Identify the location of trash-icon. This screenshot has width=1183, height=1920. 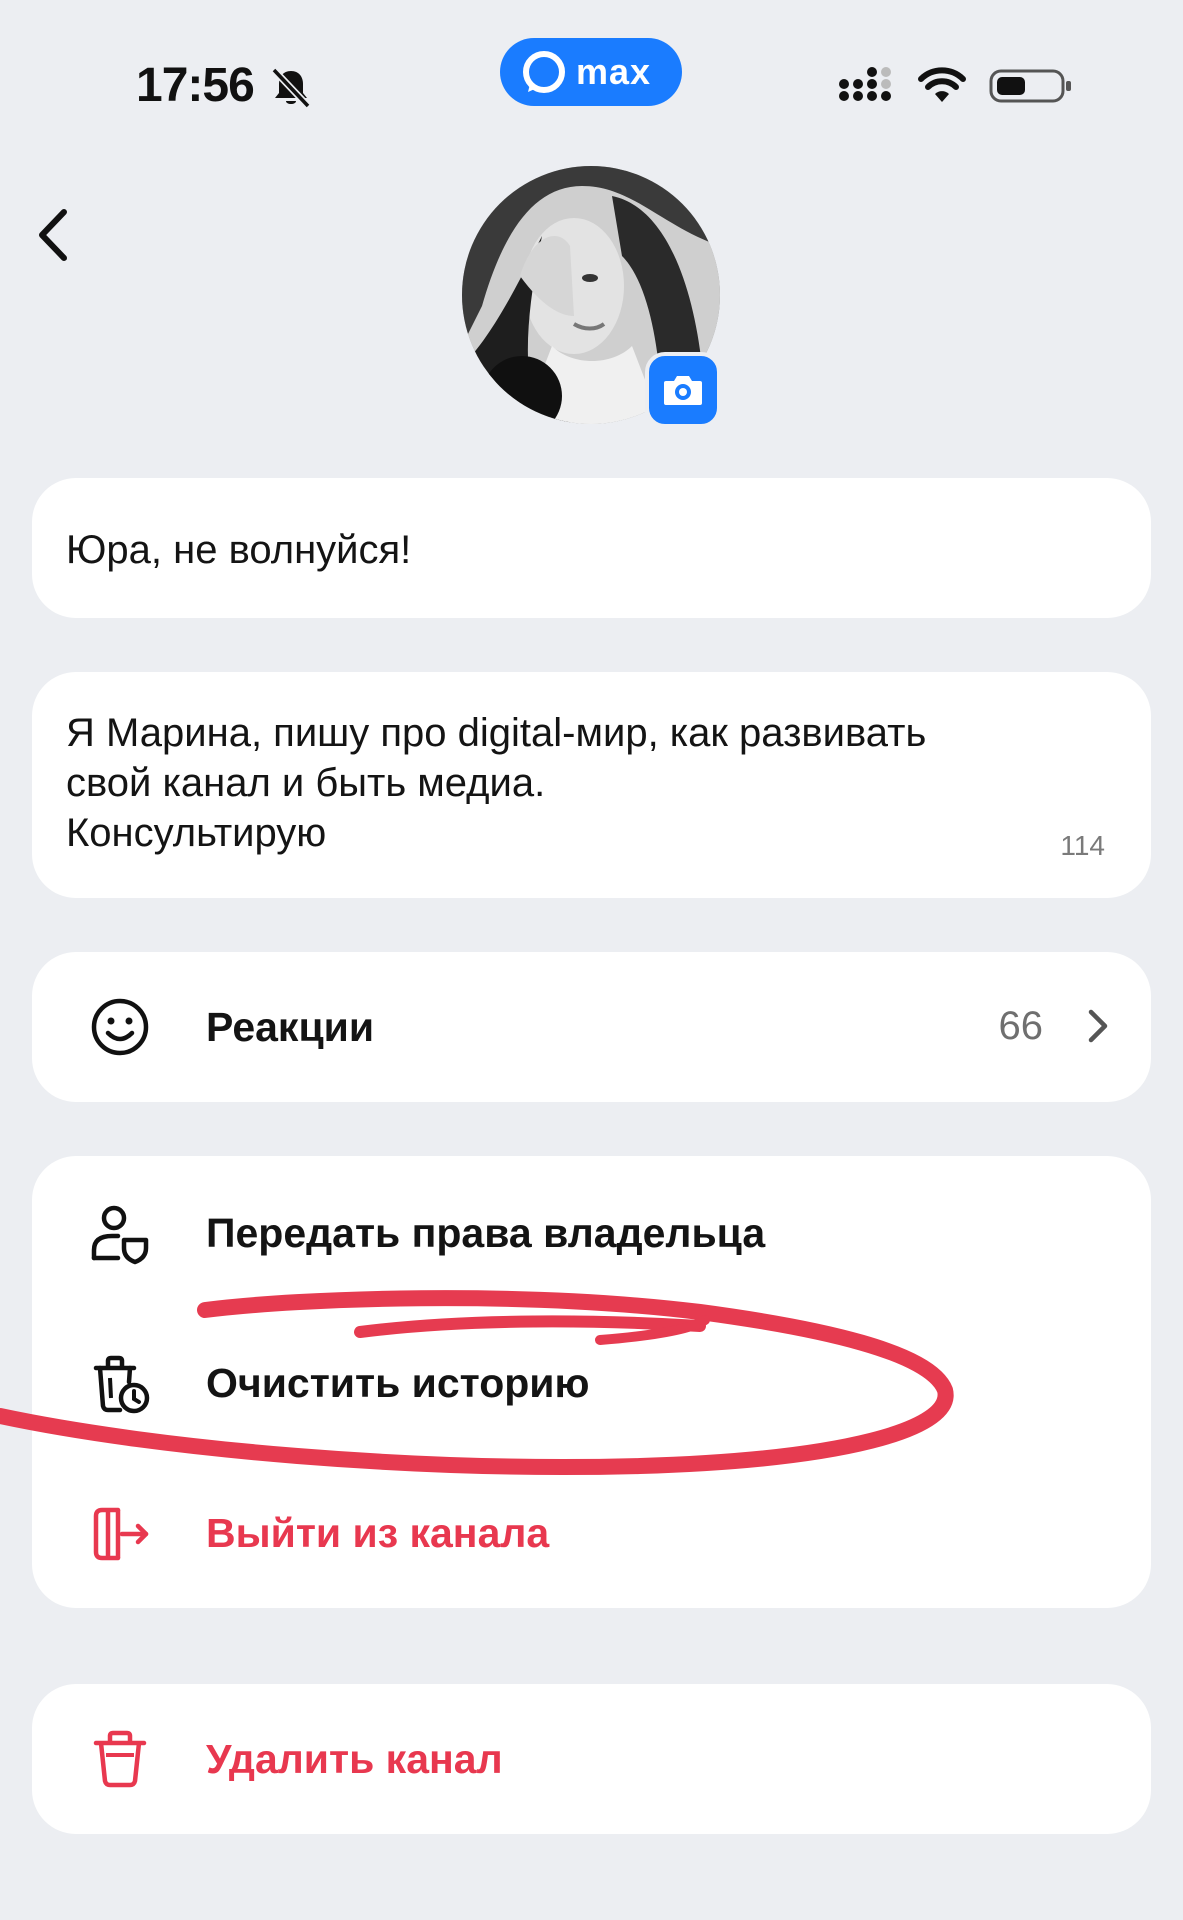
(120, 1759).